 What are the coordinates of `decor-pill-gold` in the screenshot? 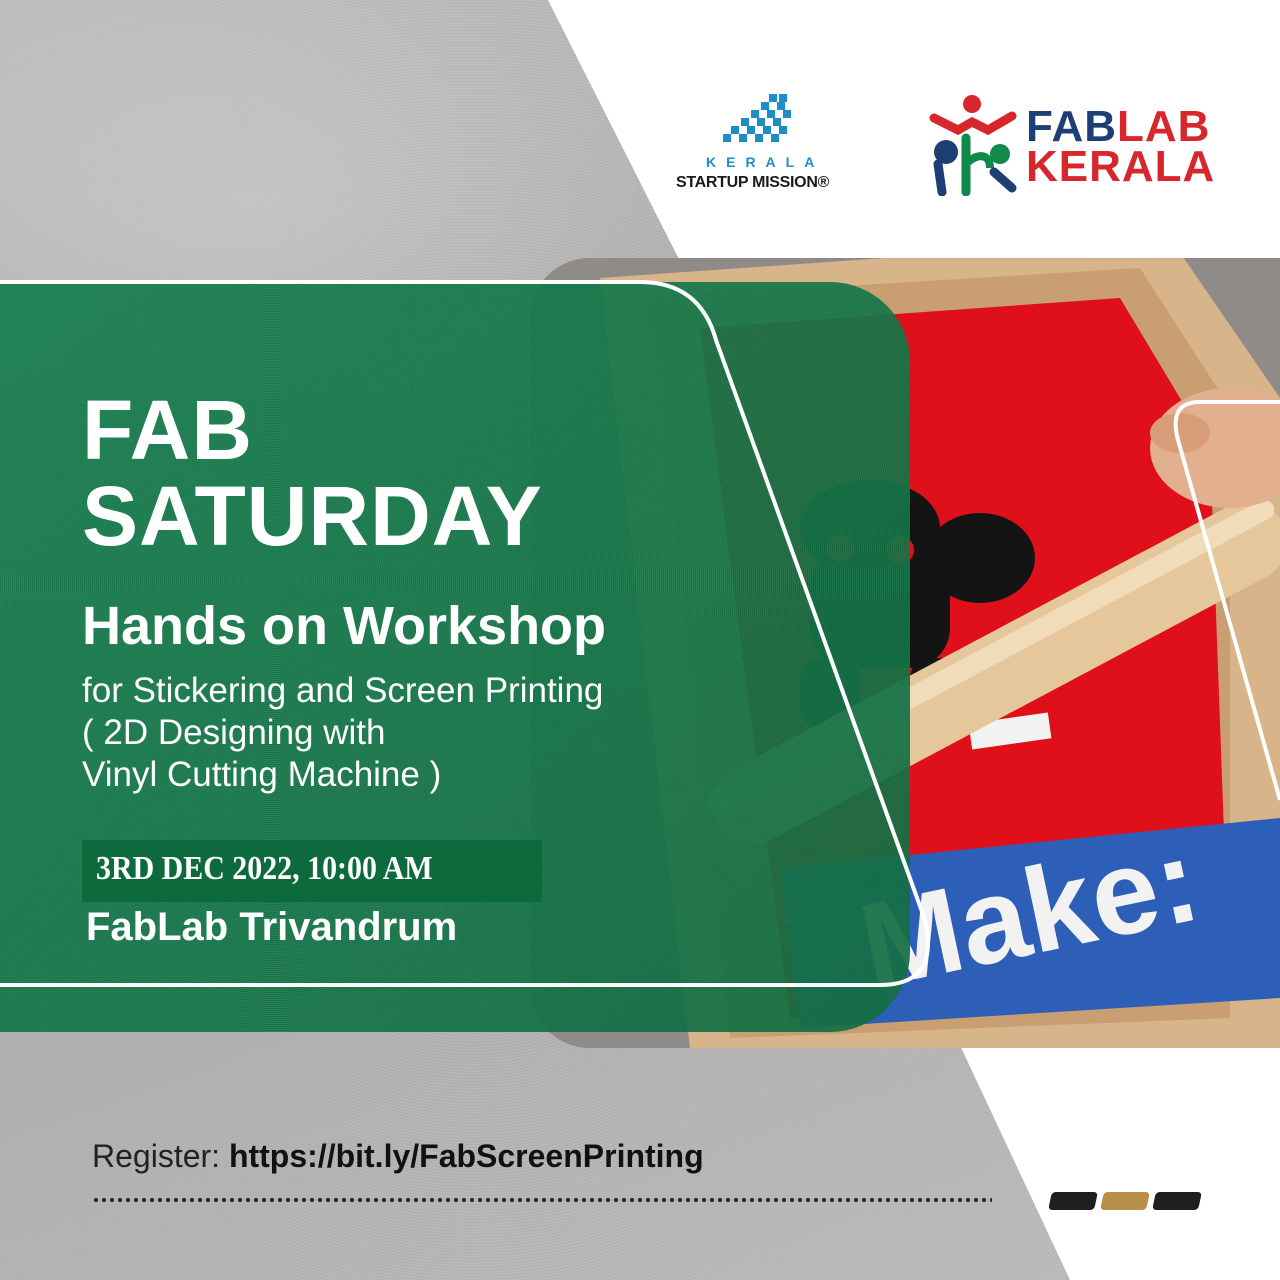 It's located at (1125, 1201).